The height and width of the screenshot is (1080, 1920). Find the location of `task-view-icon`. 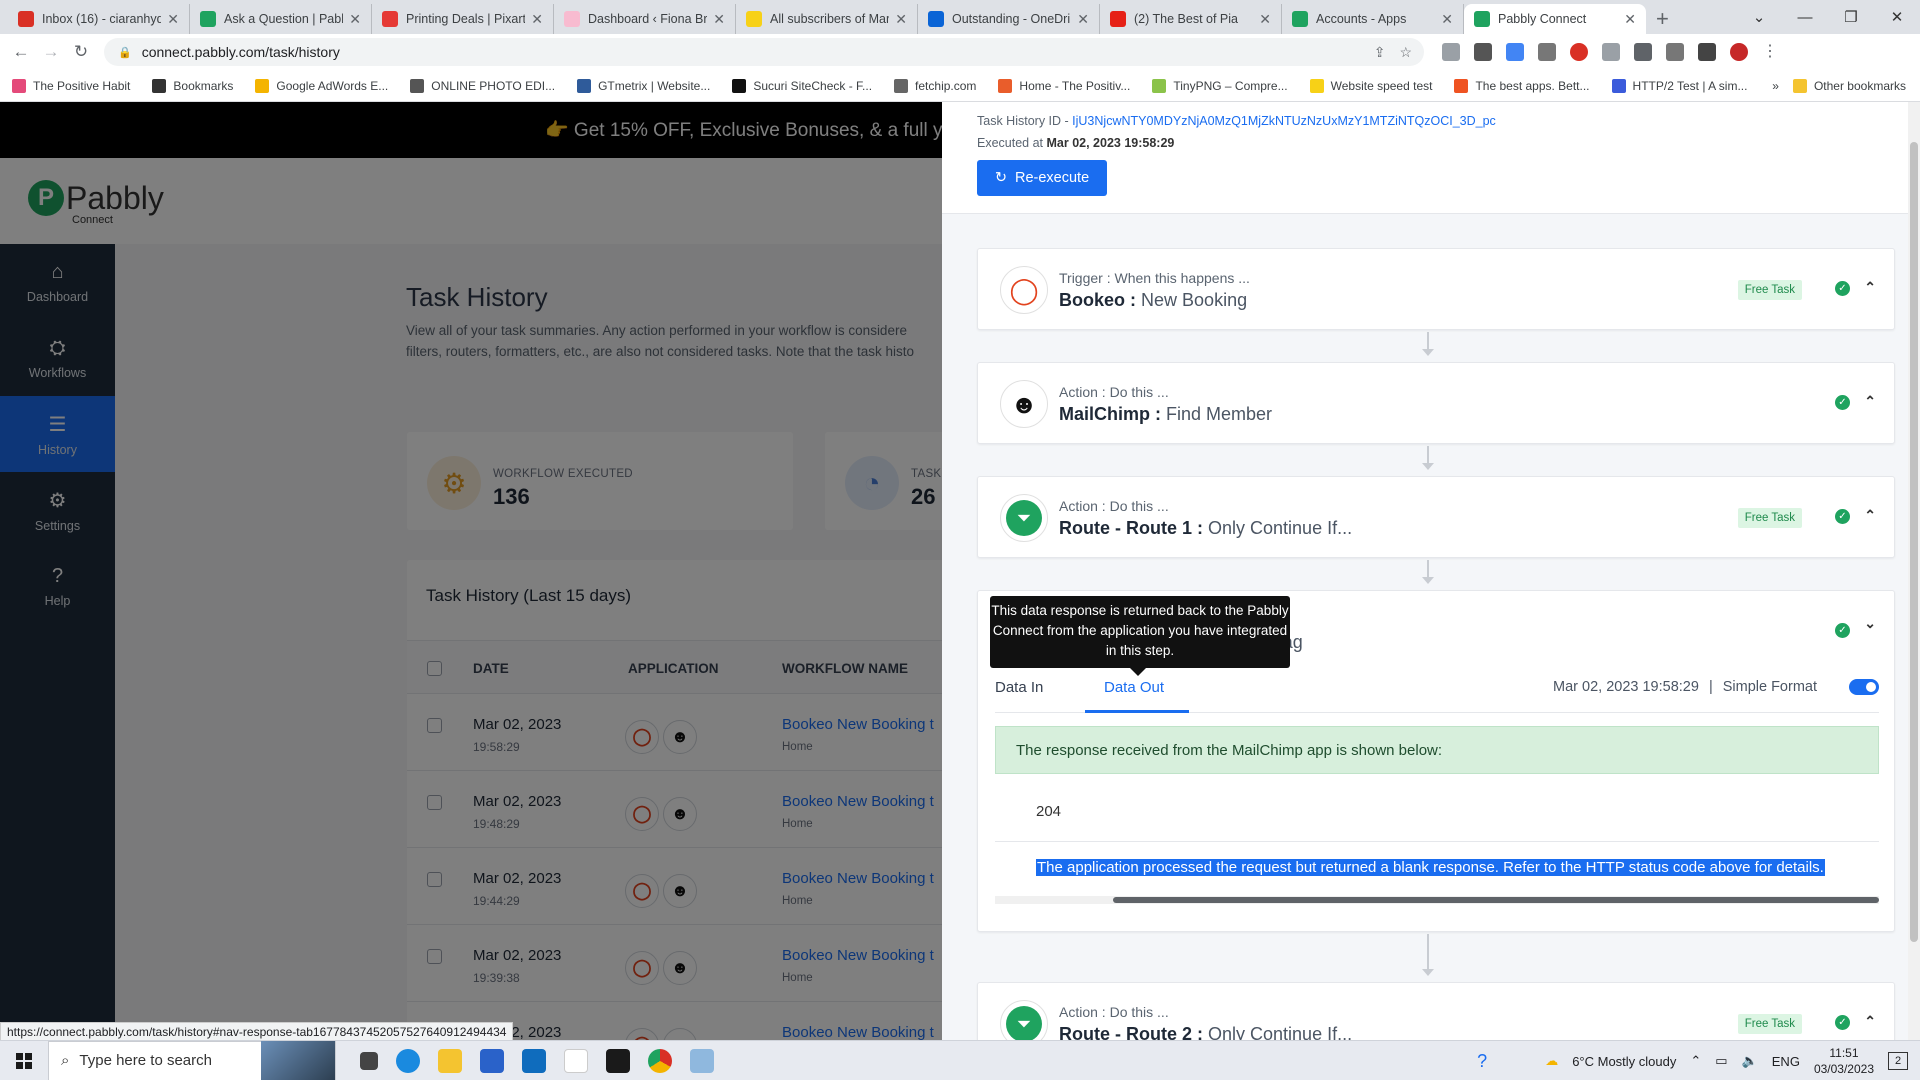

task-view-icon is located at coordinates (369, 1060).